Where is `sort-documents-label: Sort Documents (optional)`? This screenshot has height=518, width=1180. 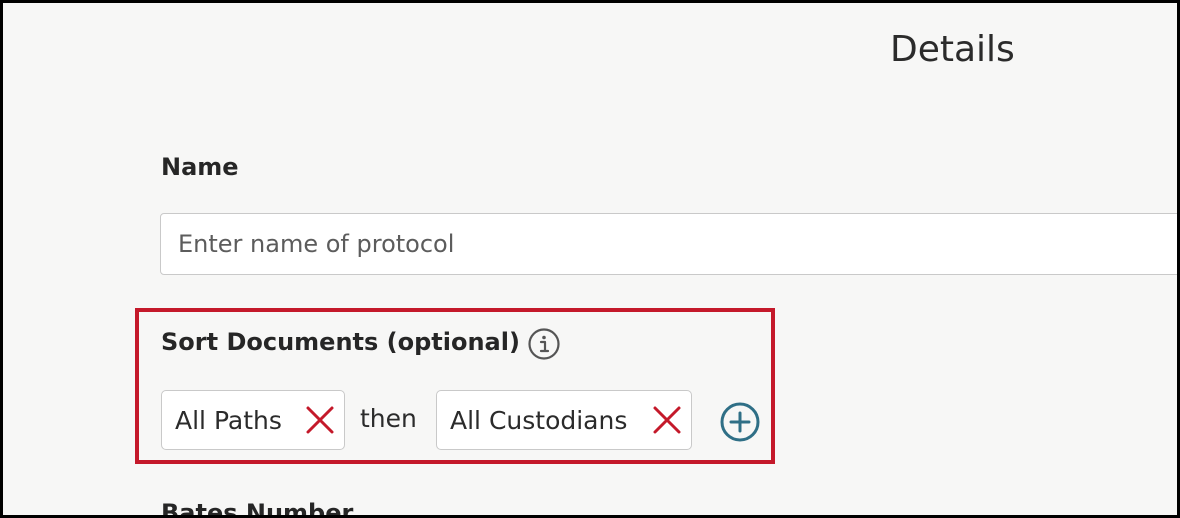
sort-documents-label: Sort Documents (optional) is located at coordinates (340, 342).